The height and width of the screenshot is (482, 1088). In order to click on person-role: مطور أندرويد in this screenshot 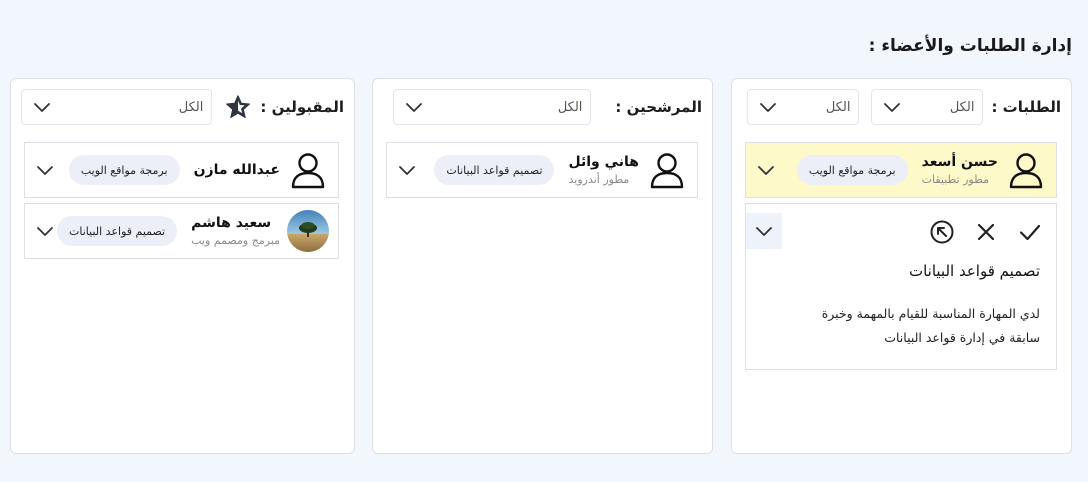, I will do `click(599, 179)`.